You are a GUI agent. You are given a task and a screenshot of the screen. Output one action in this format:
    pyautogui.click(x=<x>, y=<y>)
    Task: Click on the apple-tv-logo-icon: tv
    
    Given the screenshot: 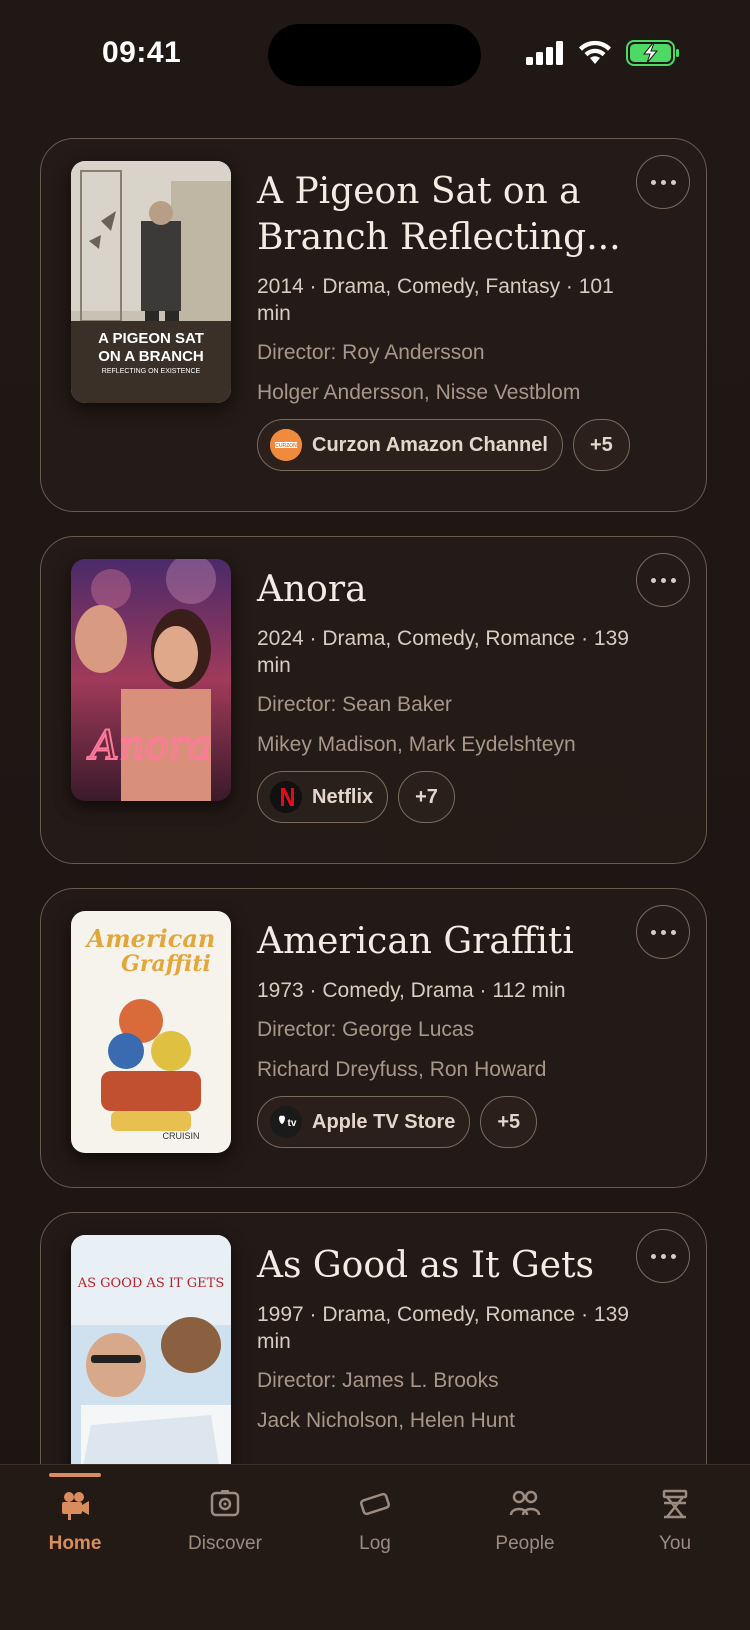 What is the action you would take?
    pyautogui.click(x=286, y=1122)
    